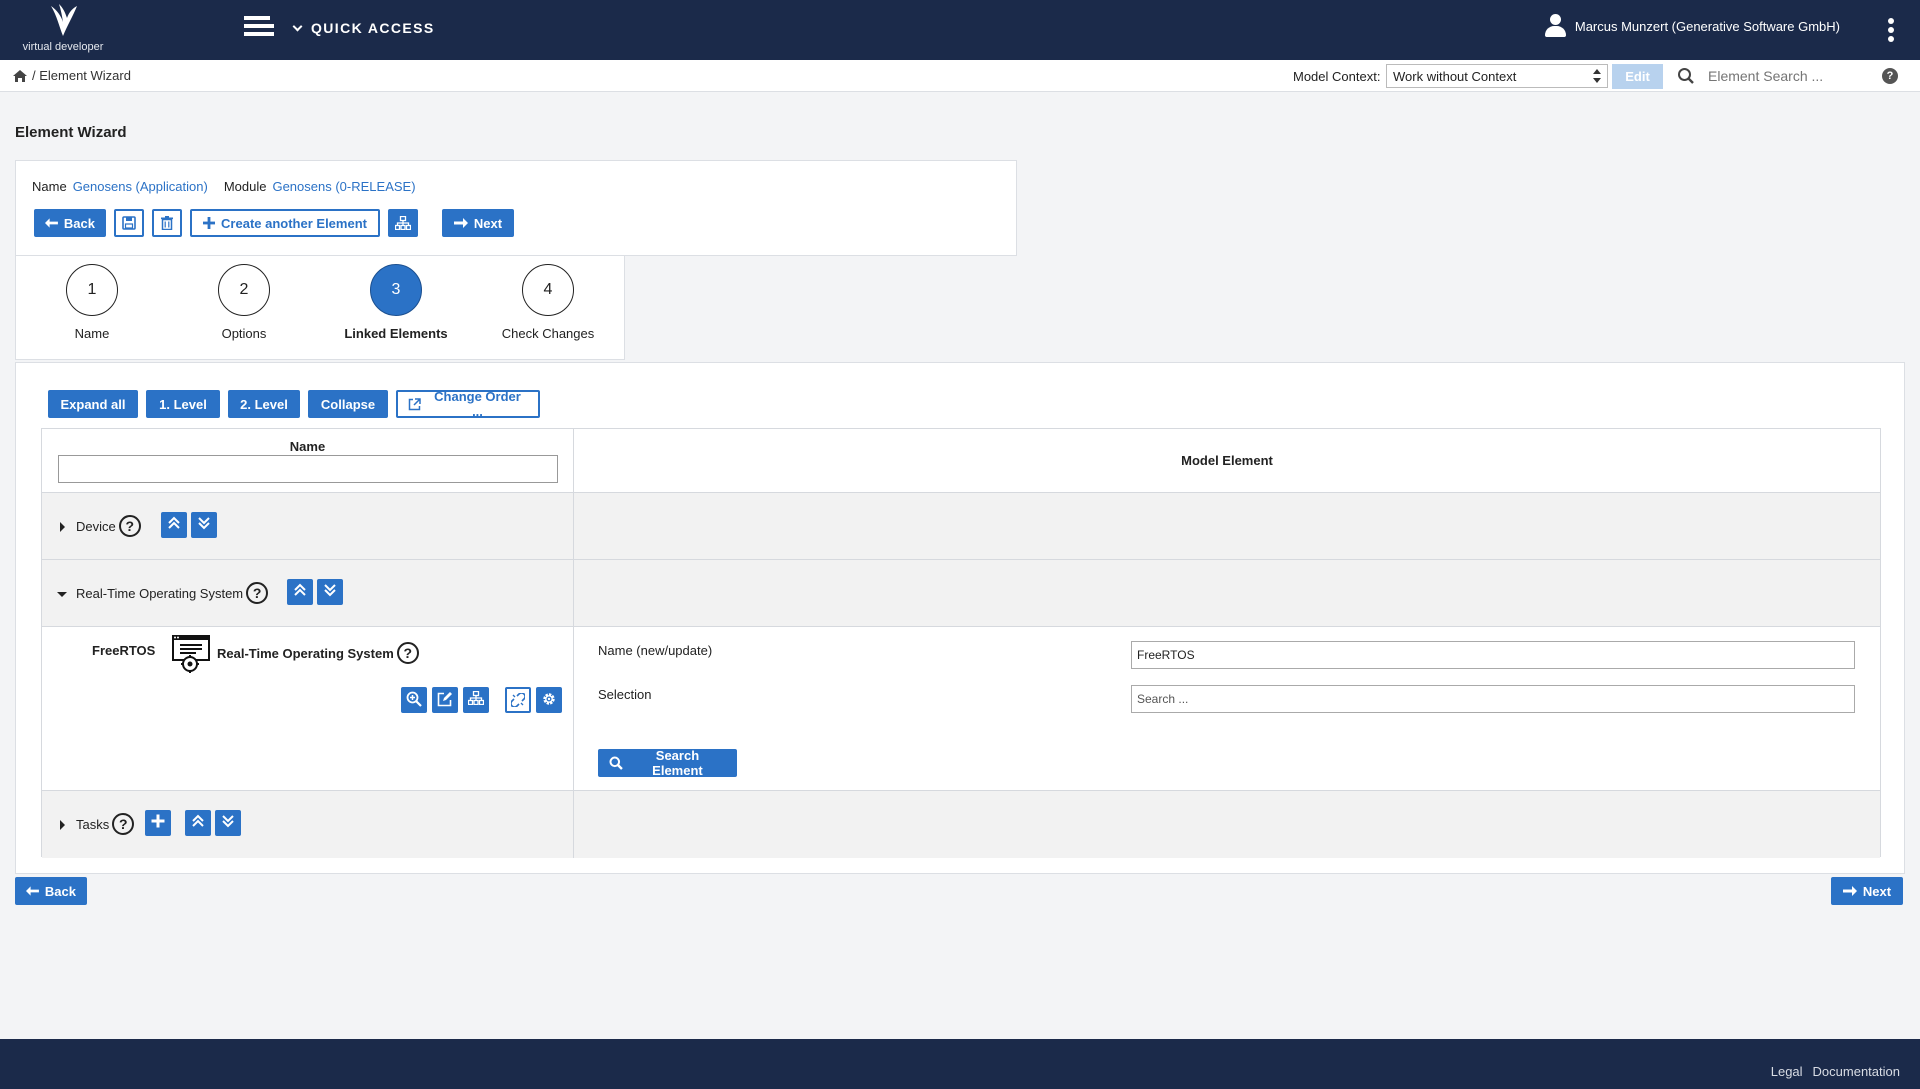  What do you see at coordinates (70, 223) in the screenshot?
I see `back-button: Back` at bounding box center [70, 223].